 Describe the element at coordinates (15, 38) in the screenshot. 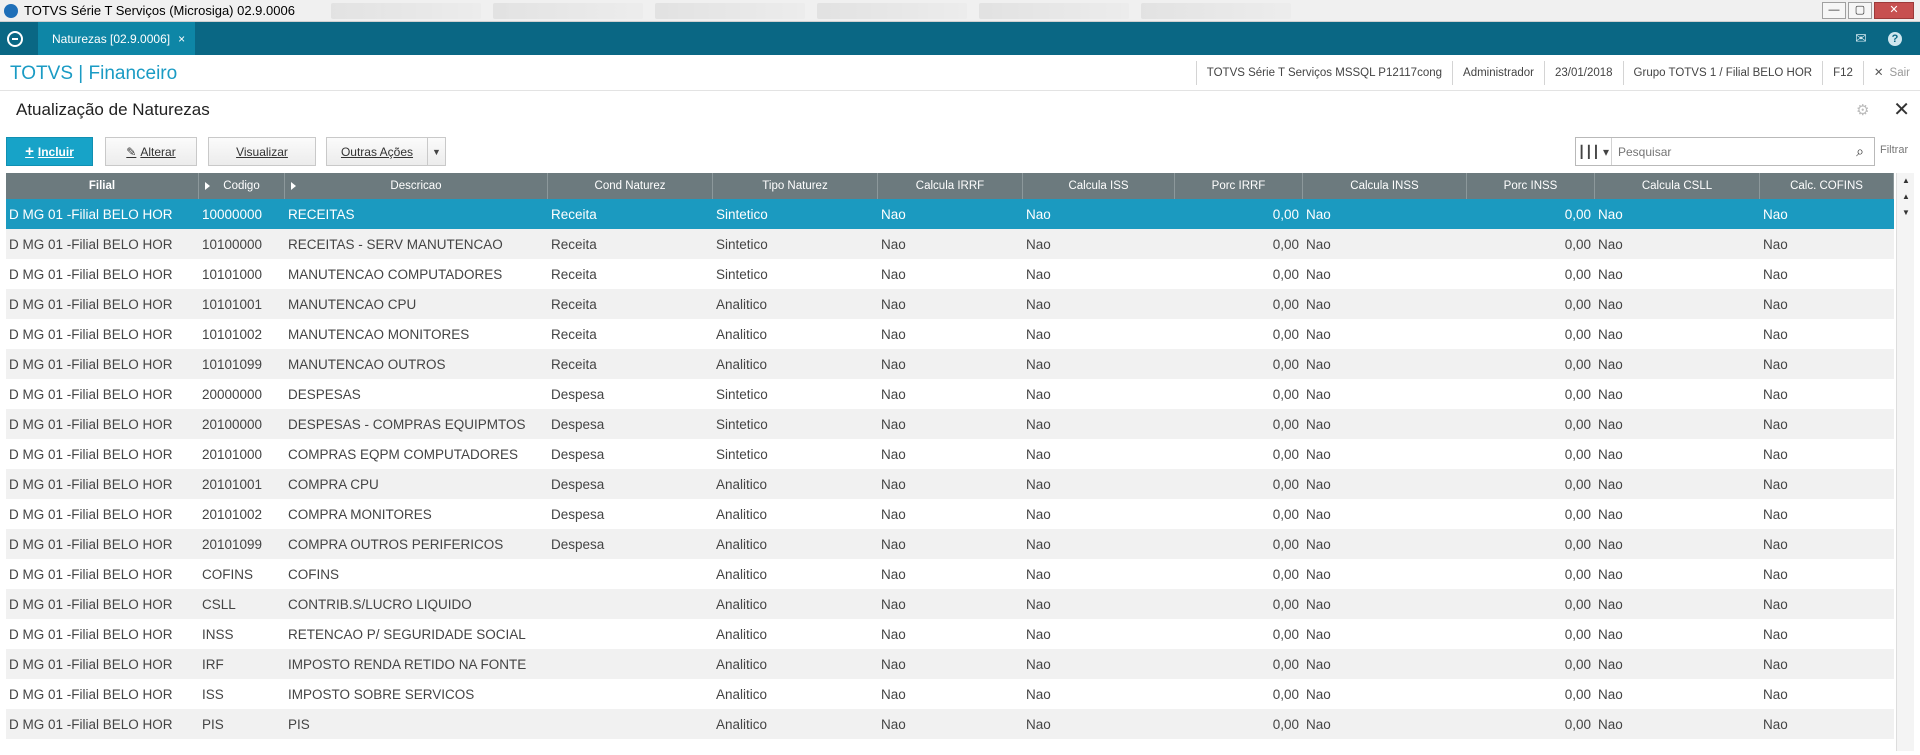

I see `totvs-logo-icon` at that location.